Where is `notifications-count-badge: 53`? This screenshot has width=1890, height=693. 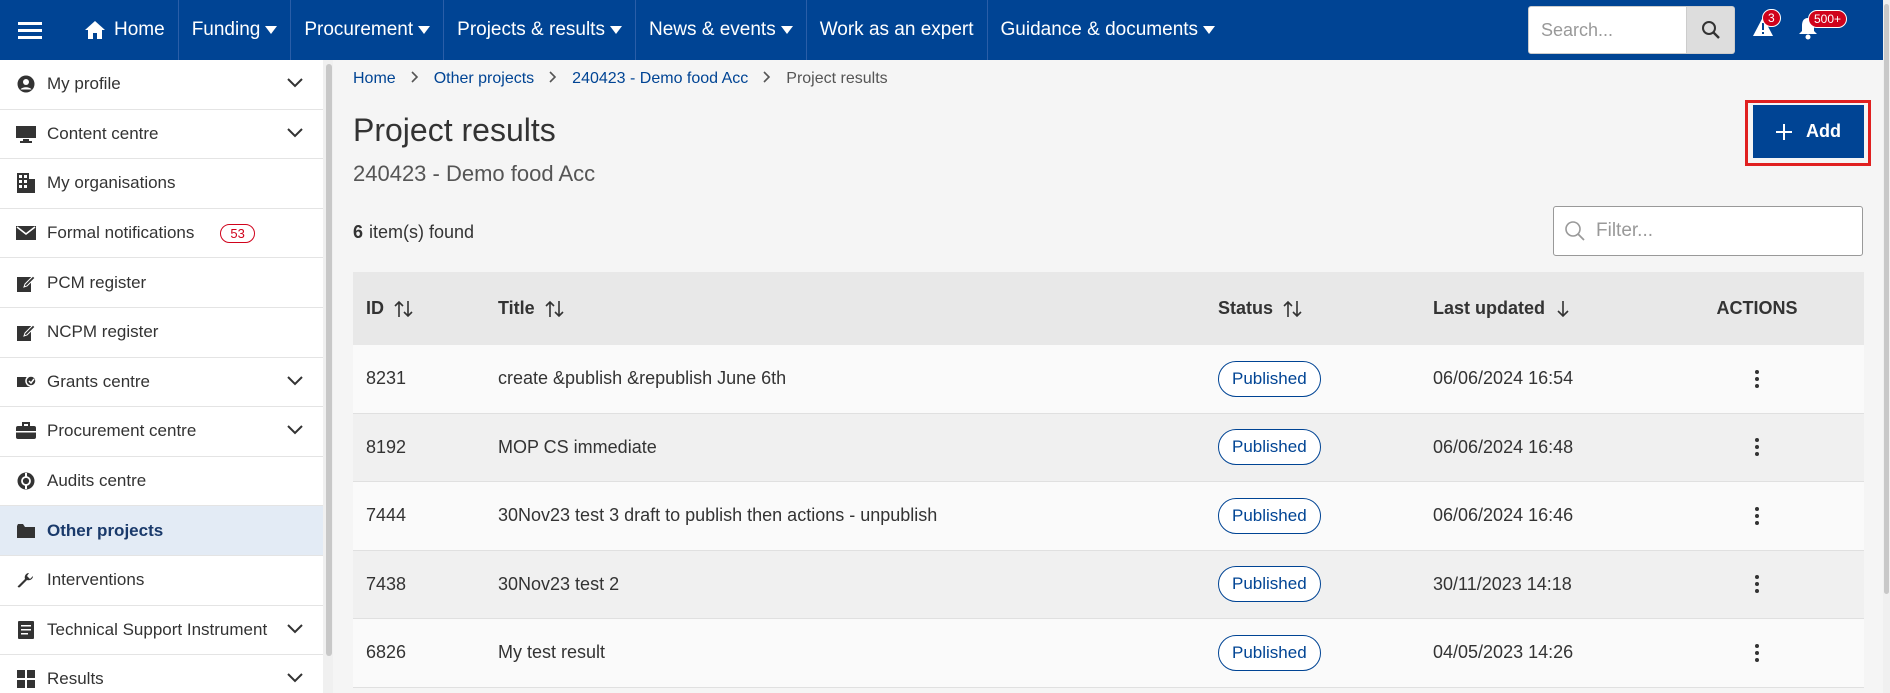
notifications-count-badge: 53 is located at coordinates (237, 233).